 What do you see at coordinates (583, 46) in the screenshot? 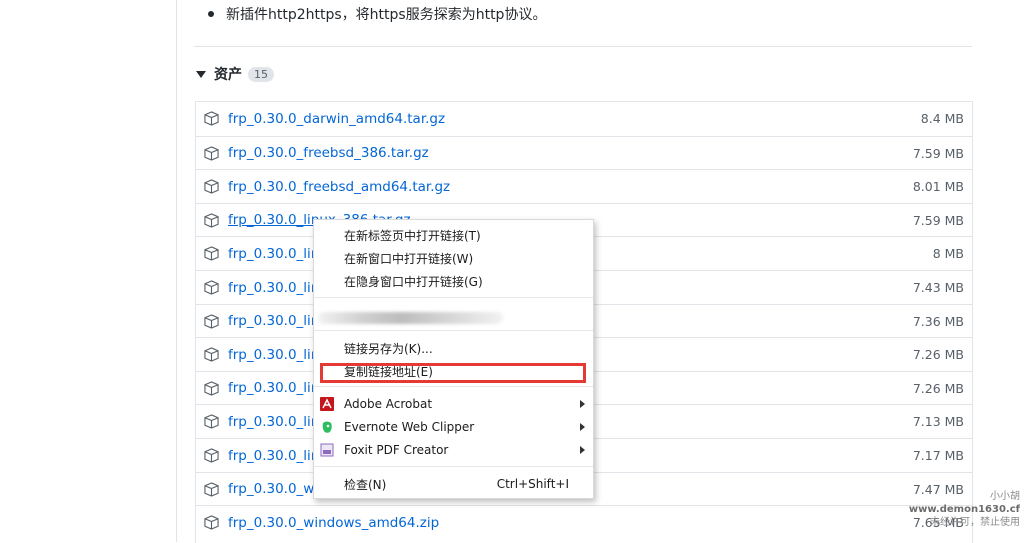
I see `section-divider` at bounding box center [583, 46].